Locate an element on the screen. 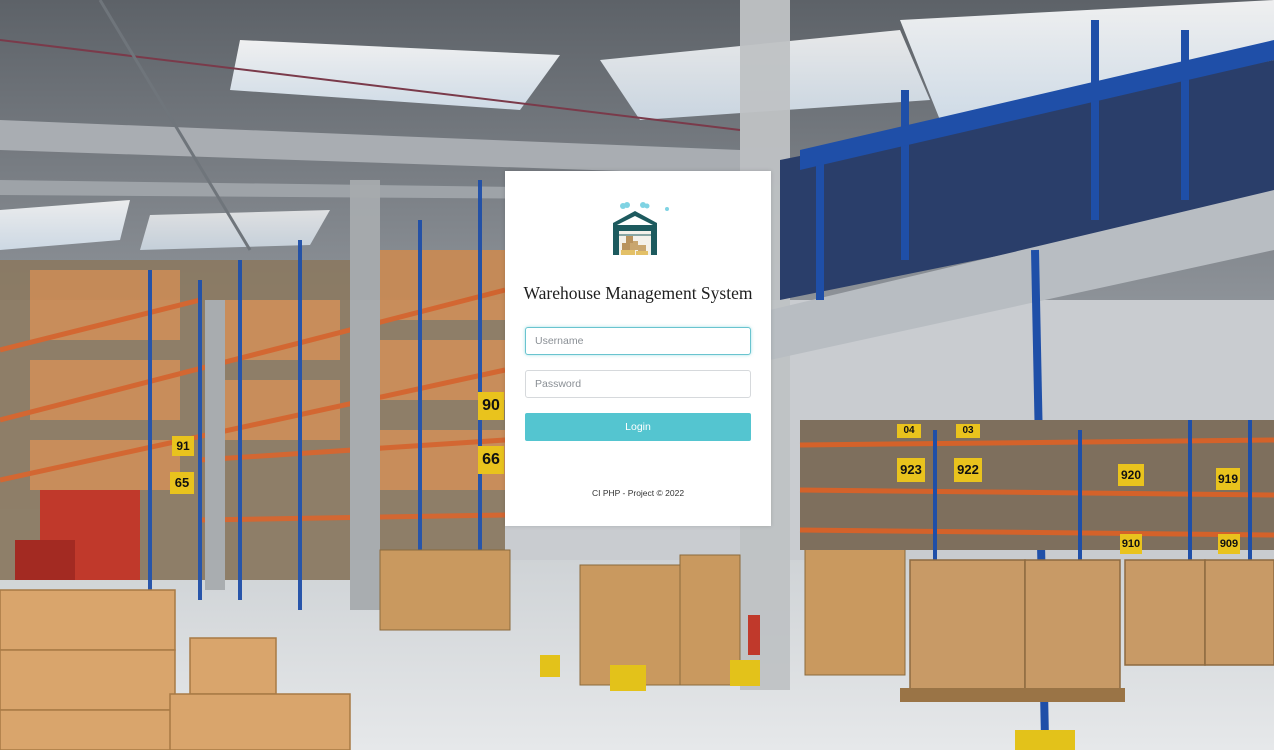 Image resolution: width=1274 pixels, height=750 pixels. rack-sign: 923 is located at coordinates (911, 470).